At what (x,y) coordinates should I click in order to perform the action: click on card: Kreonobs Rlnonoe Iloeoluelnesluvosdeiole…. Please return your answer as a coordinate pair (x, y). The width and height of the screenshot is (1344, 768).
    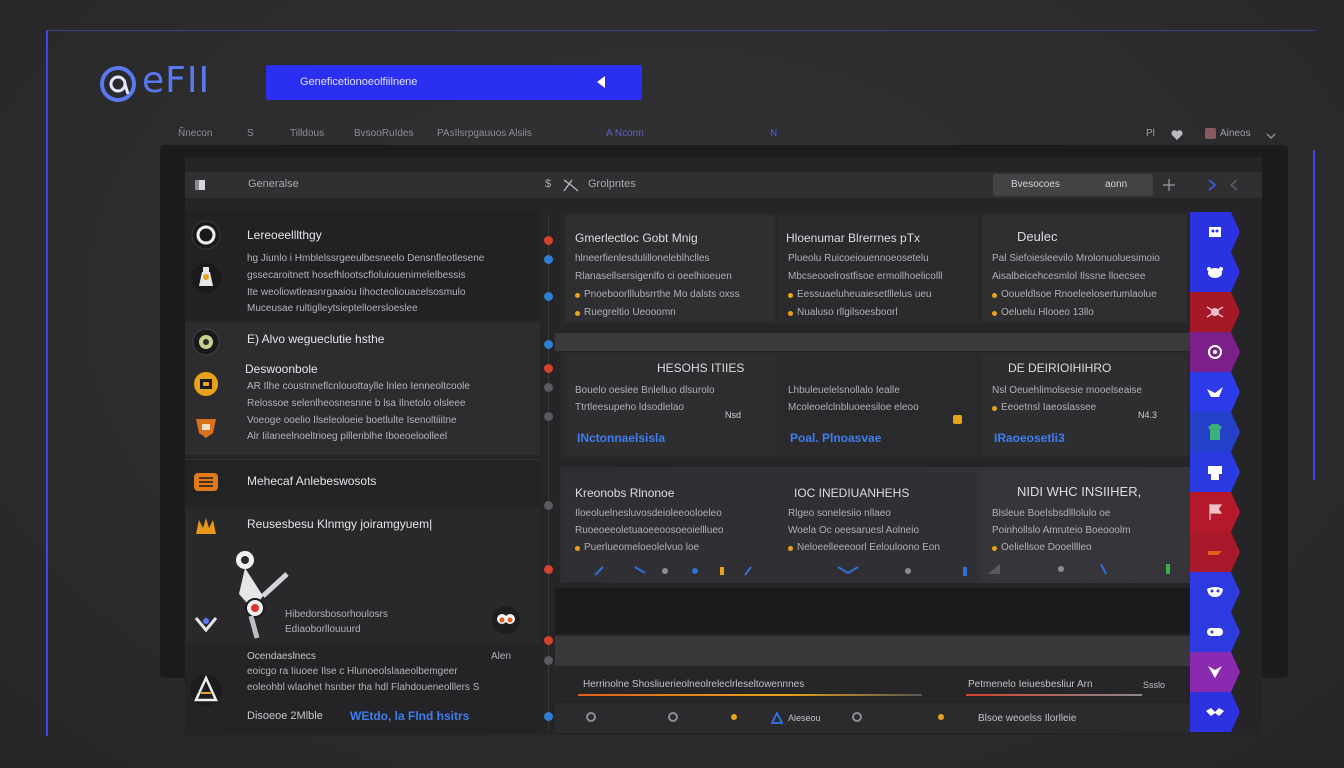
    Looking at the image, I should click on (670, 526).